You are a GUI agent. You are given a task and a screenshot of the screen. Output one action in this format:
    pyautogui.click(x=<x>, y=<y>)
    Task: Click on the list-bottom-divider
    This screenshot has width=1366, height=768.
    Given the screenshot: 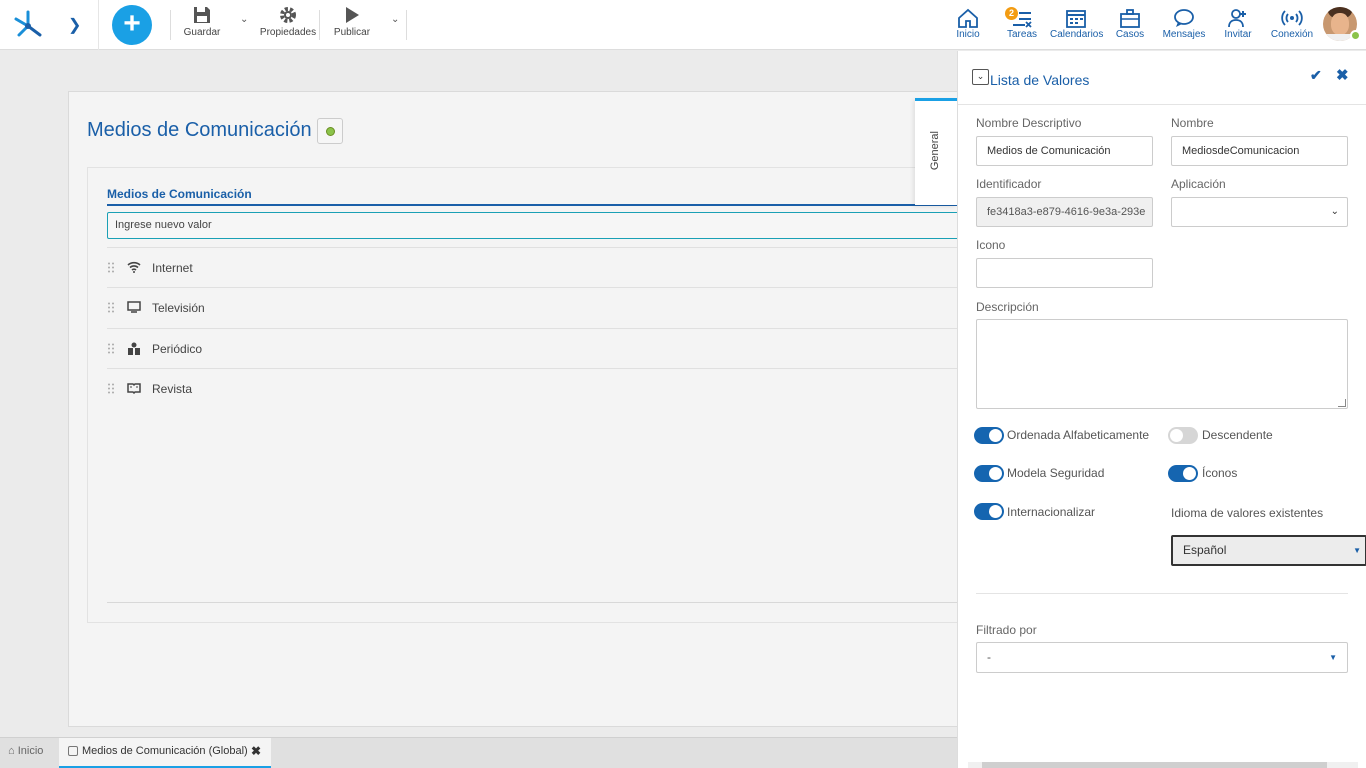 What is the action you would take?
    pyautogui.click(x=547, y=602)
    